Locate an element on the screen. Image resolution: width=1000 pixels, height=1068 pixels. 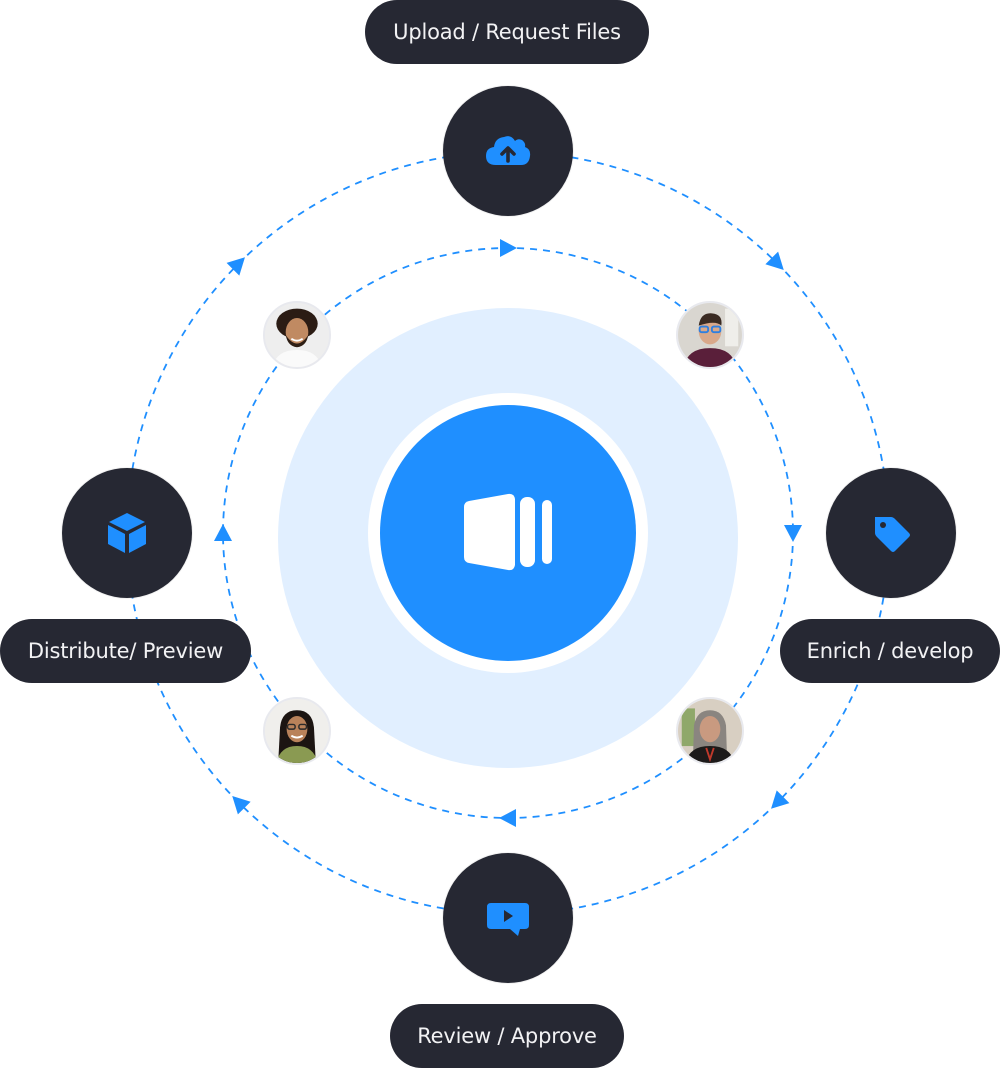
avatar-curly-hair-man is located at coordinates (297, 335).